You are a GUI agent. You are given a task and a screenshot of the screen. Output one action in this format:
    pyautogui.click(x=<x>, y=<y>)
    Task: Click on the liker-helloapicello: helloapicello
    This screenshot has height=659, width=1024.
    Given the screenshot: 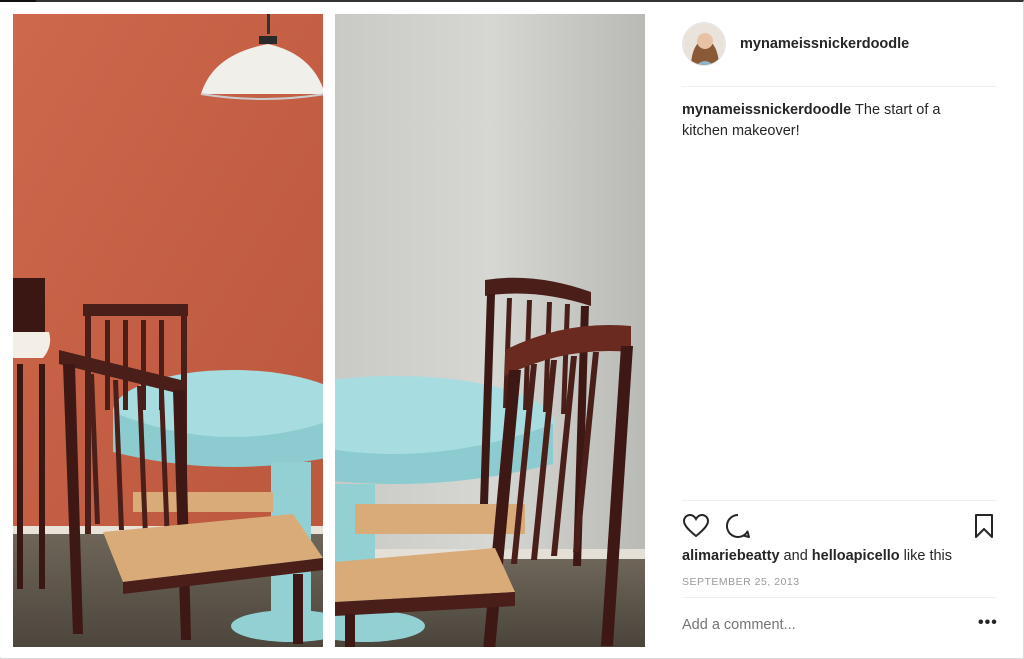 What is the action you would take?
    pyautogui.click(x=856, y=556)
    